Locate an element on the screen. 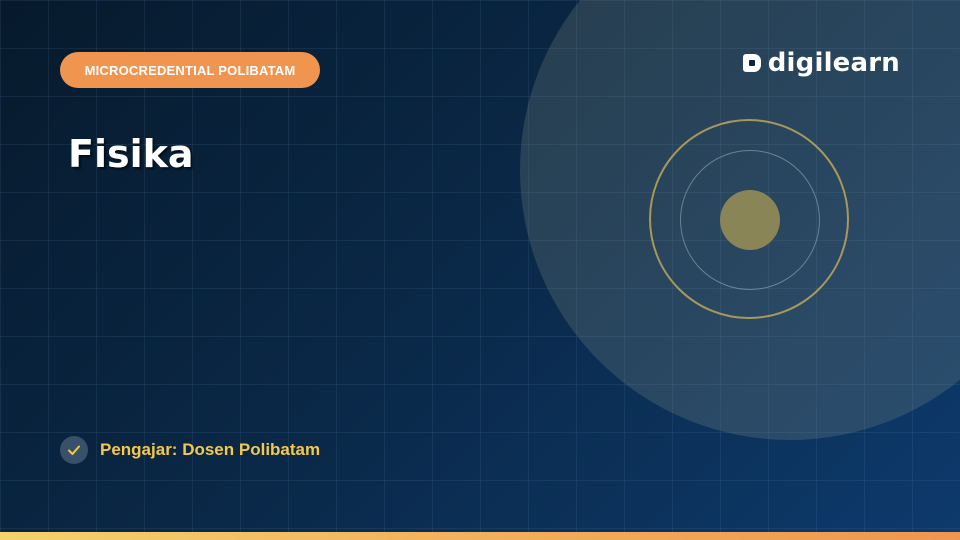 The height and width of the screenshot is (540, 960). check-icon is located at coordinates (74, 450).